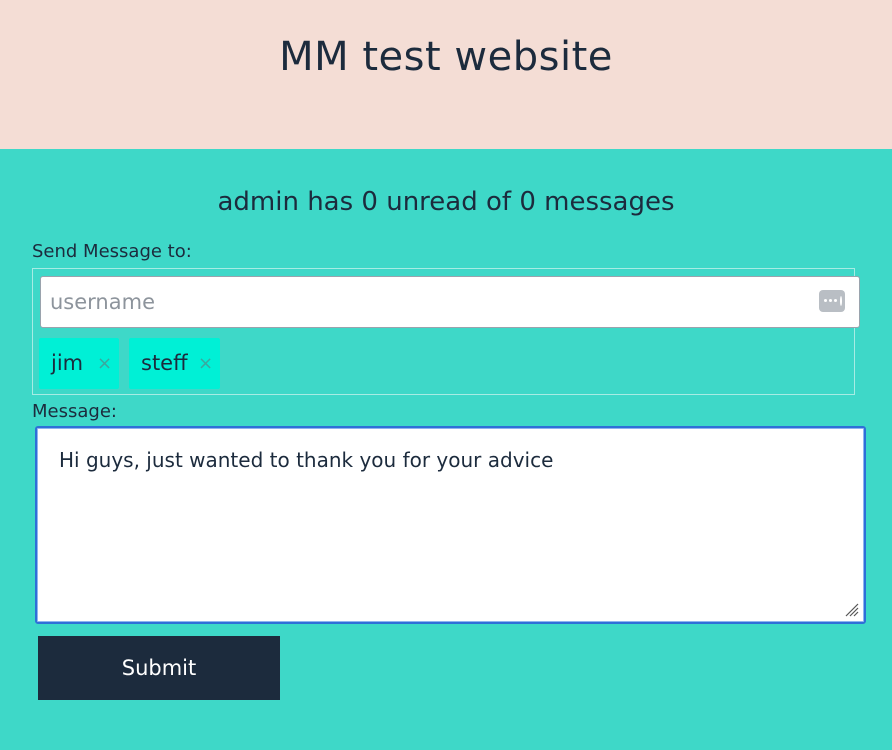 The height and width of the screenshot is (750, 892). I want to click on send-to-label: Send Message to:, so click(112, 251).